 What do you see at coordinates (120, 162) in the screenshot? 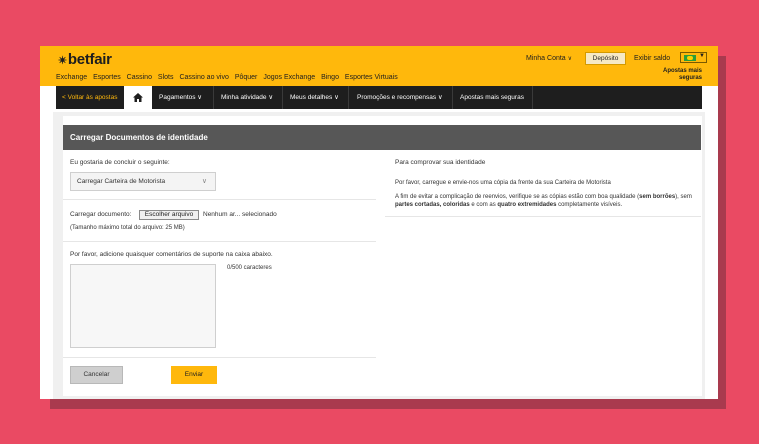
I see `complete-label: Eu gostaria de concluir o seguinte:` at bounding box center [120, 162].